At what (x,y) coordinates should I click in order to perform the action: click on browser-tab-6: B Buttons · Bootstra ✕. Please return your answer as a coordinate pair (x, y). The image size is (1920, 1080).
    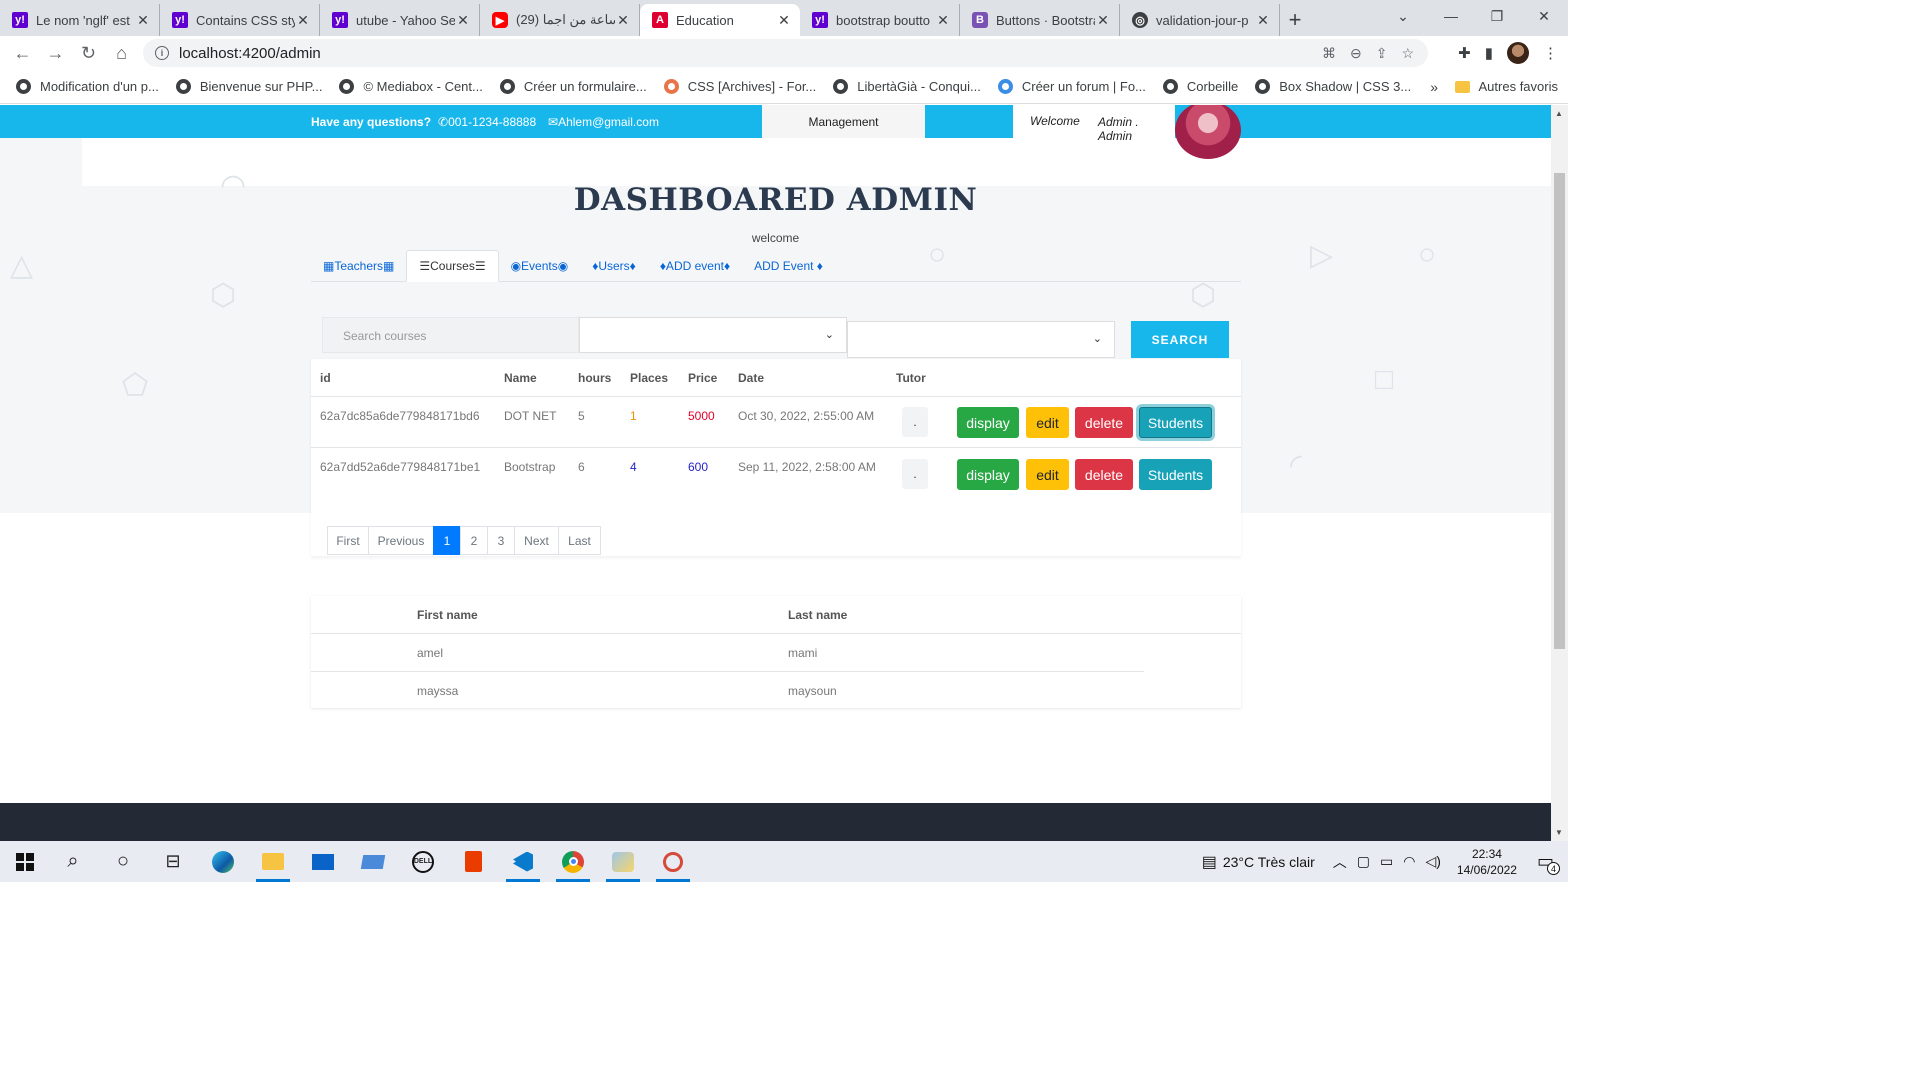
    Looking at the image, I should click on (1040, 20).